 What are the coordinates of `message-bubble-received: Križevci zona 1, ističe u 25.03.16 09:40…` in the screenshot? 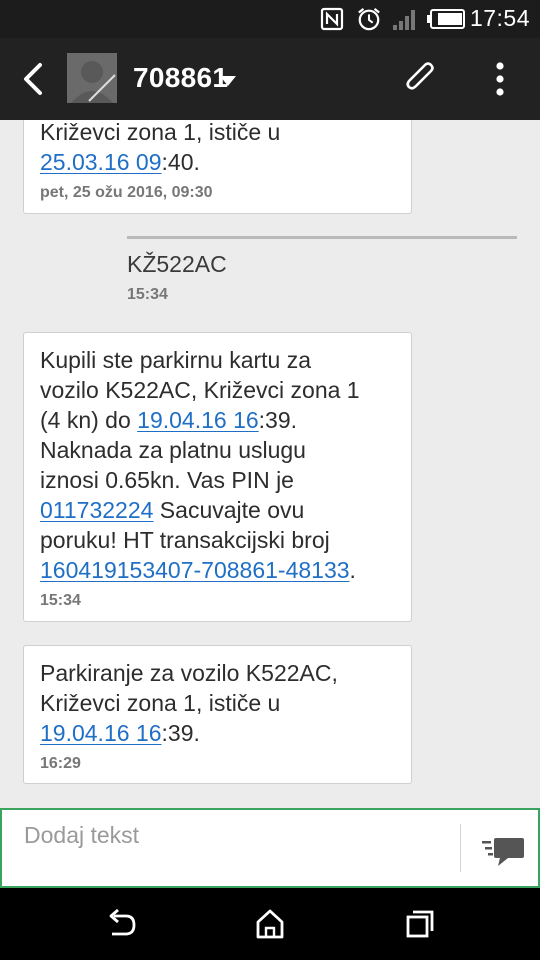 It's located at (217, 167).